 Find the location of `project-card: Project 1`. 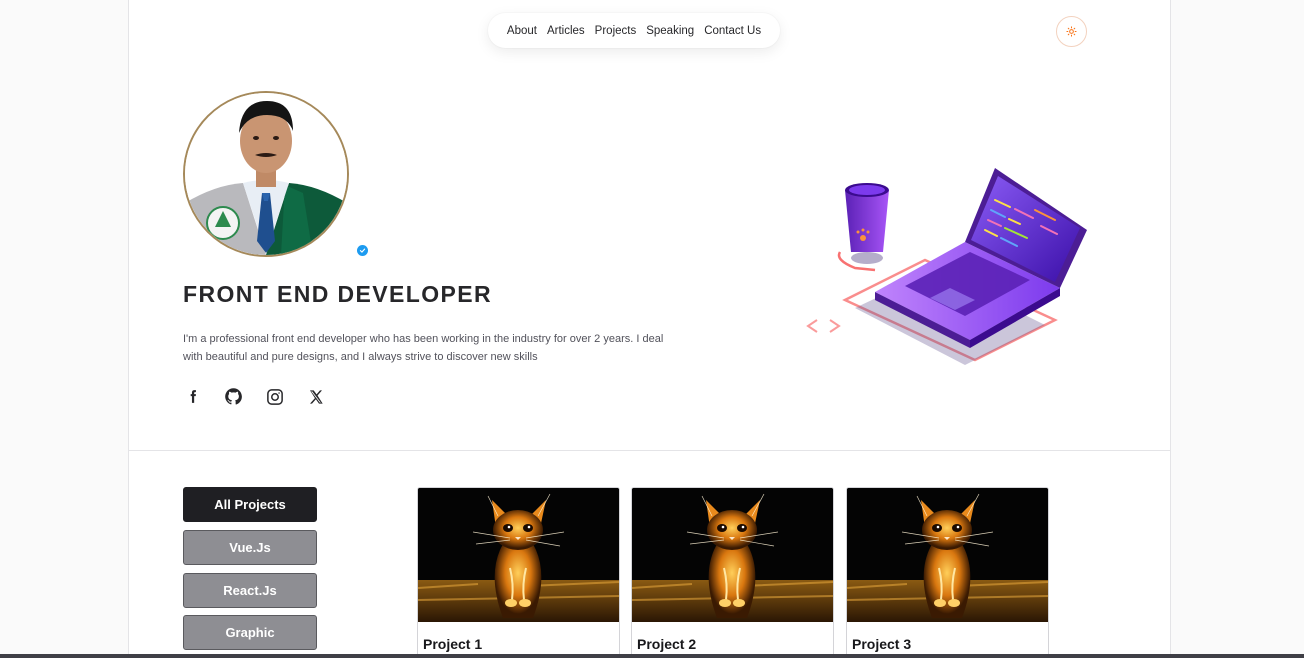

project-card: Project 1 is located at coordinates (518, 570).